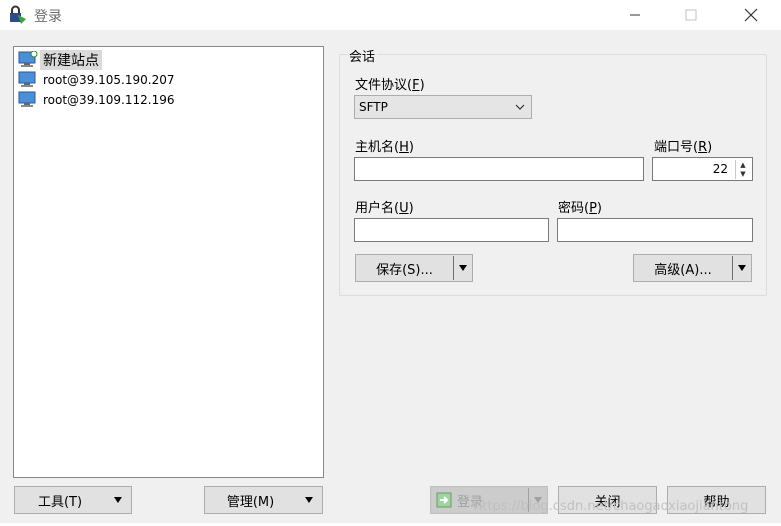  Describe the element at coordinates (655, 230) in the screenshot. I see `password-input` at that location.